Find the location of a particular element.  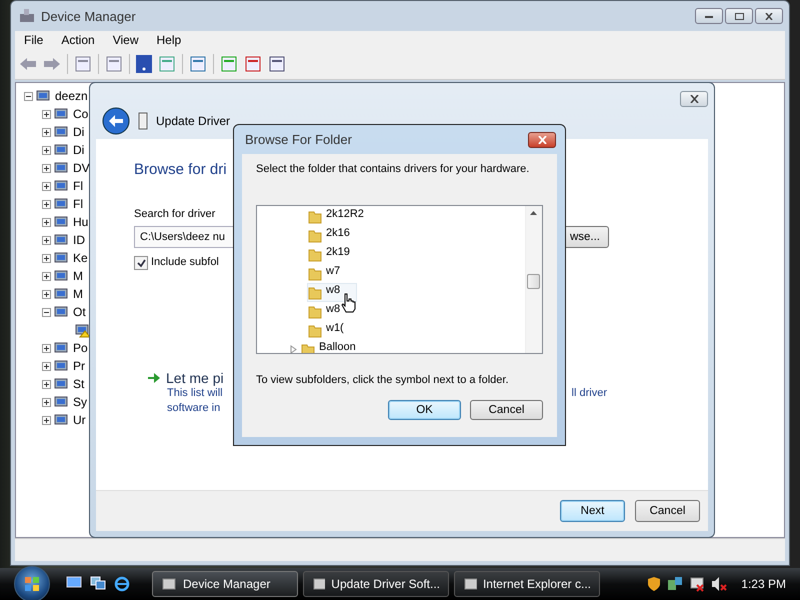

clock: 1:23 PM is located at coordinates (763, 584).